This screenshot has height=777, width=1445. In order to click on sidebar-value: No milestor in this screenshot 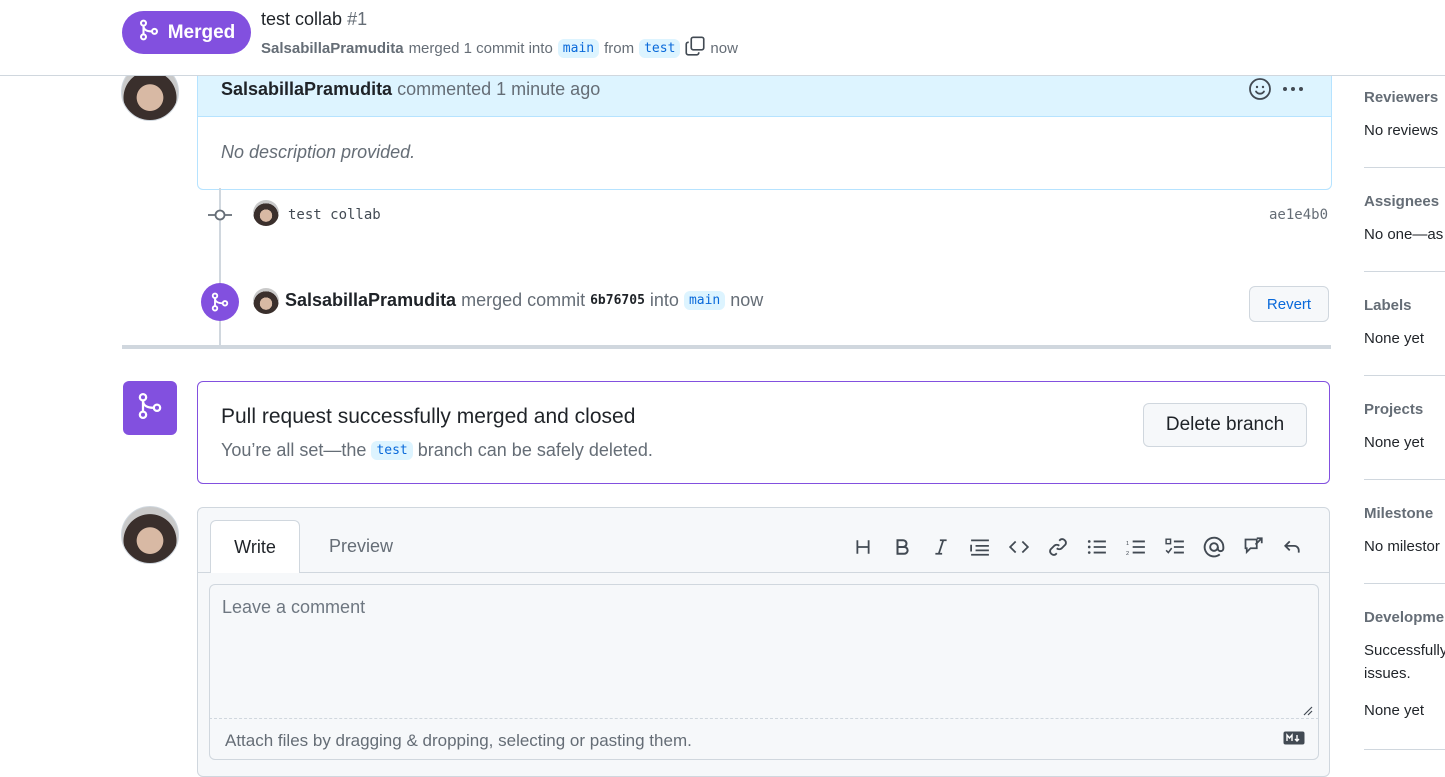, I will do `click(1402, 546)`.